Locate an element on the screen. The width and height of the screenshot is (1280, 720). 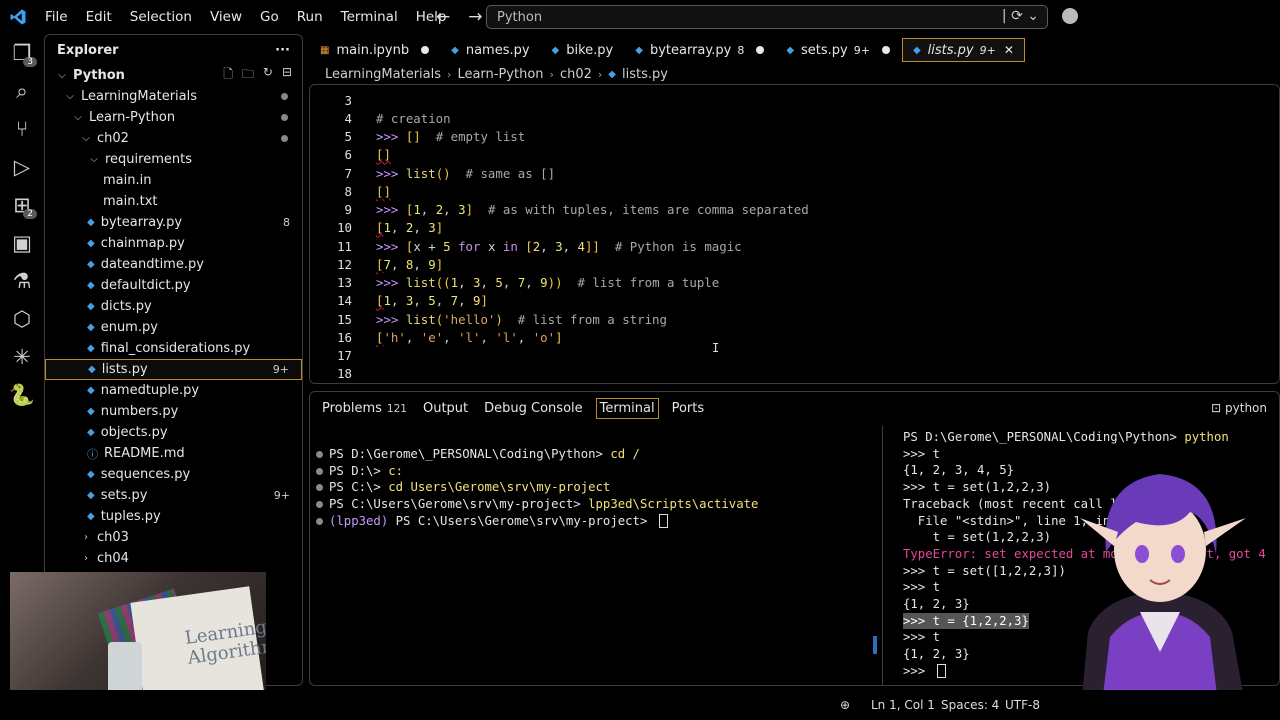
tree-item: › ch03 is located at coordinates (173, 537).